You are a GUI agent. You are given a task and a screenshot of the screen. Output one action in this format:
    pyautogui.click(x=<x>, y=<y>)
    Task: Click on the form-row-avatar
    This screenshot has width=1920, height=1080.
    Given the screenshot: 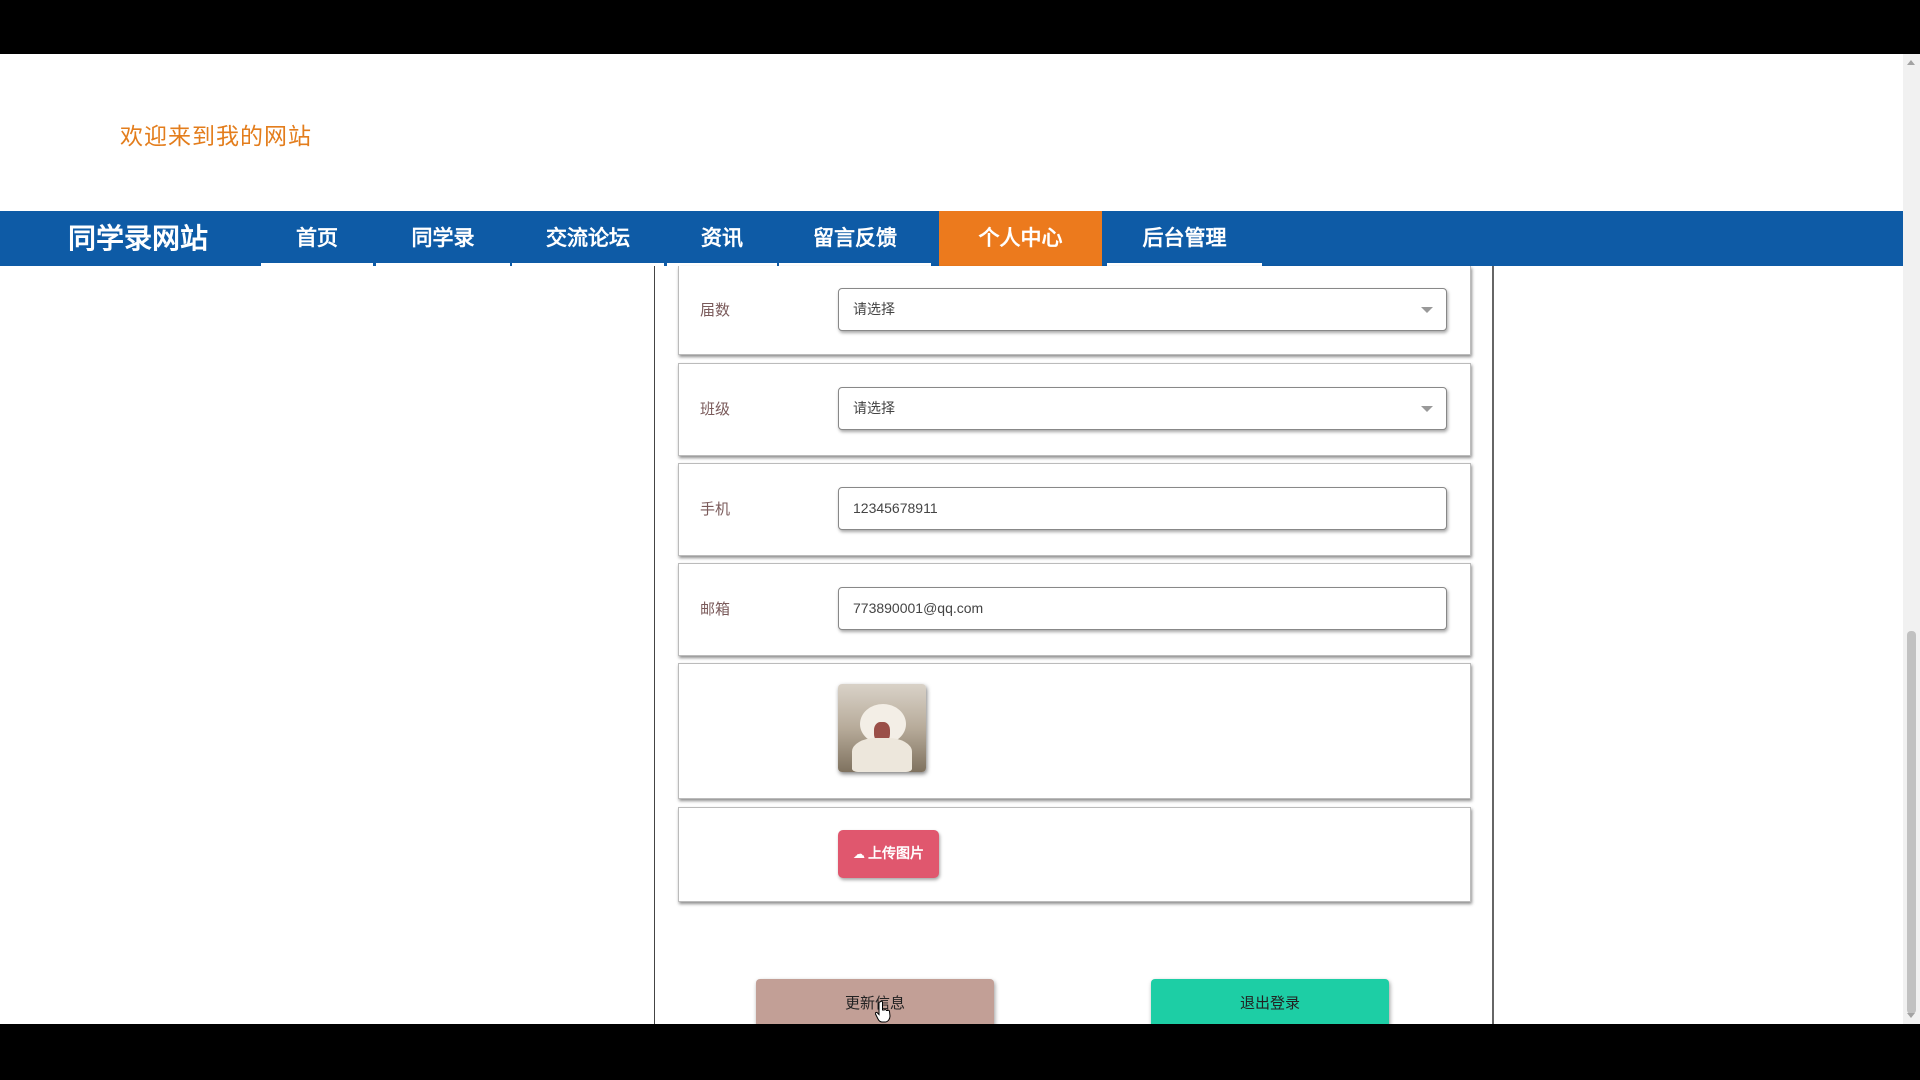 What is the action you would take?
    pyautogui.click(x=1074, y=731)
    